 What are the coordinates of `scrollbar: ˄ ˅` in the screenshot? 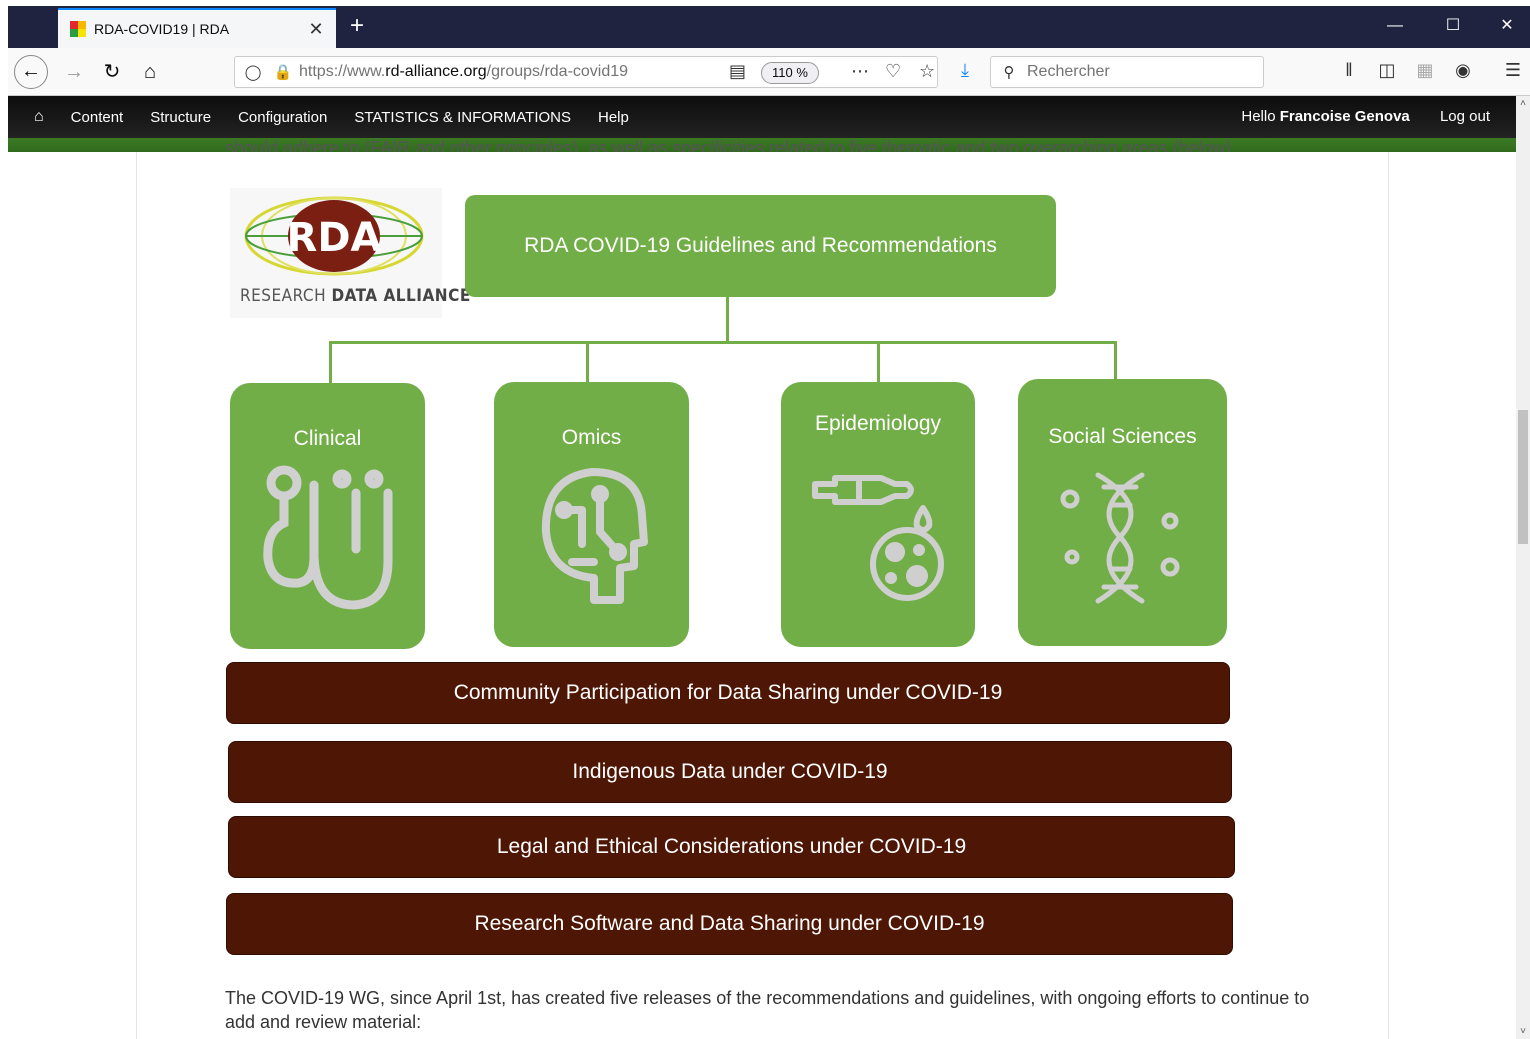 It's located at (1523, 567).